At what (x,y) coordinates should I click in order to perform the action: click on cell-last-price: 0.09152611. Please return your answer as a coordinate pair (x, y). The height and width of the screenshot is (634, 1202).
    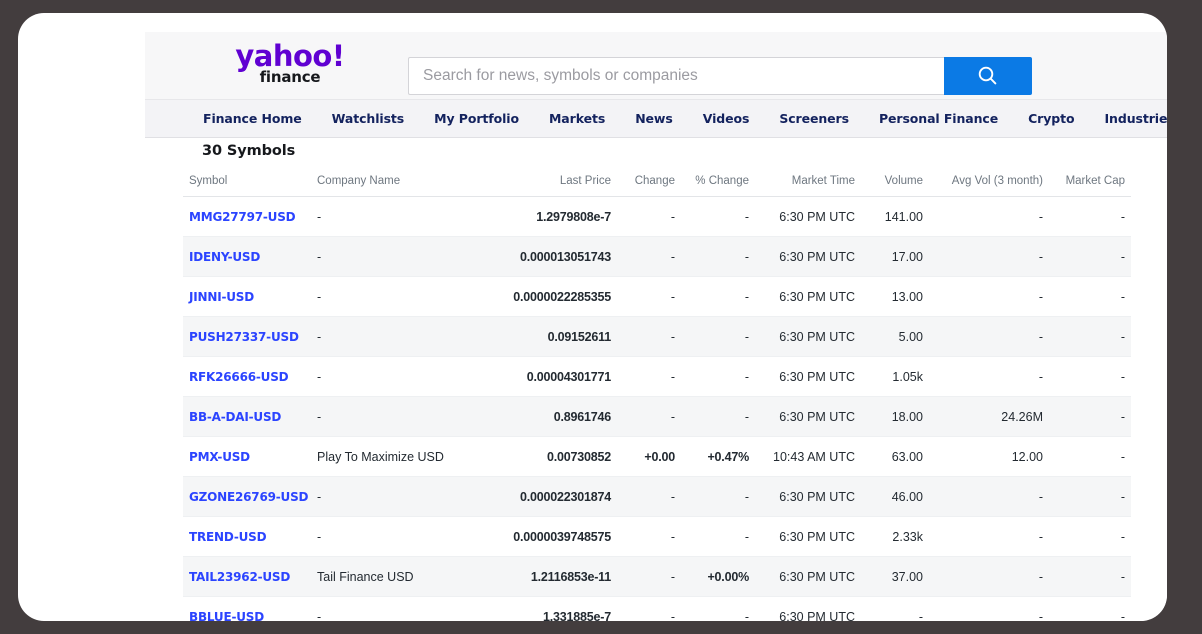
    Looking at the image, I should click on (555, 336).